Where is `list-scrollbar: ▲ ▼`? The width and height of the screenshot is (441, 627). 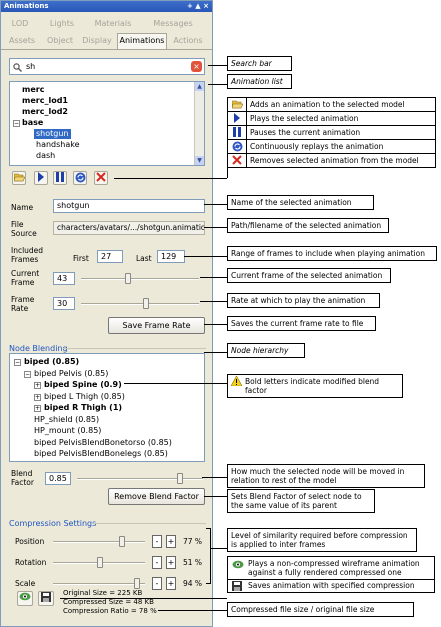 list-scrollbar: ▲ ▼ is located at coordinates (199, 123).